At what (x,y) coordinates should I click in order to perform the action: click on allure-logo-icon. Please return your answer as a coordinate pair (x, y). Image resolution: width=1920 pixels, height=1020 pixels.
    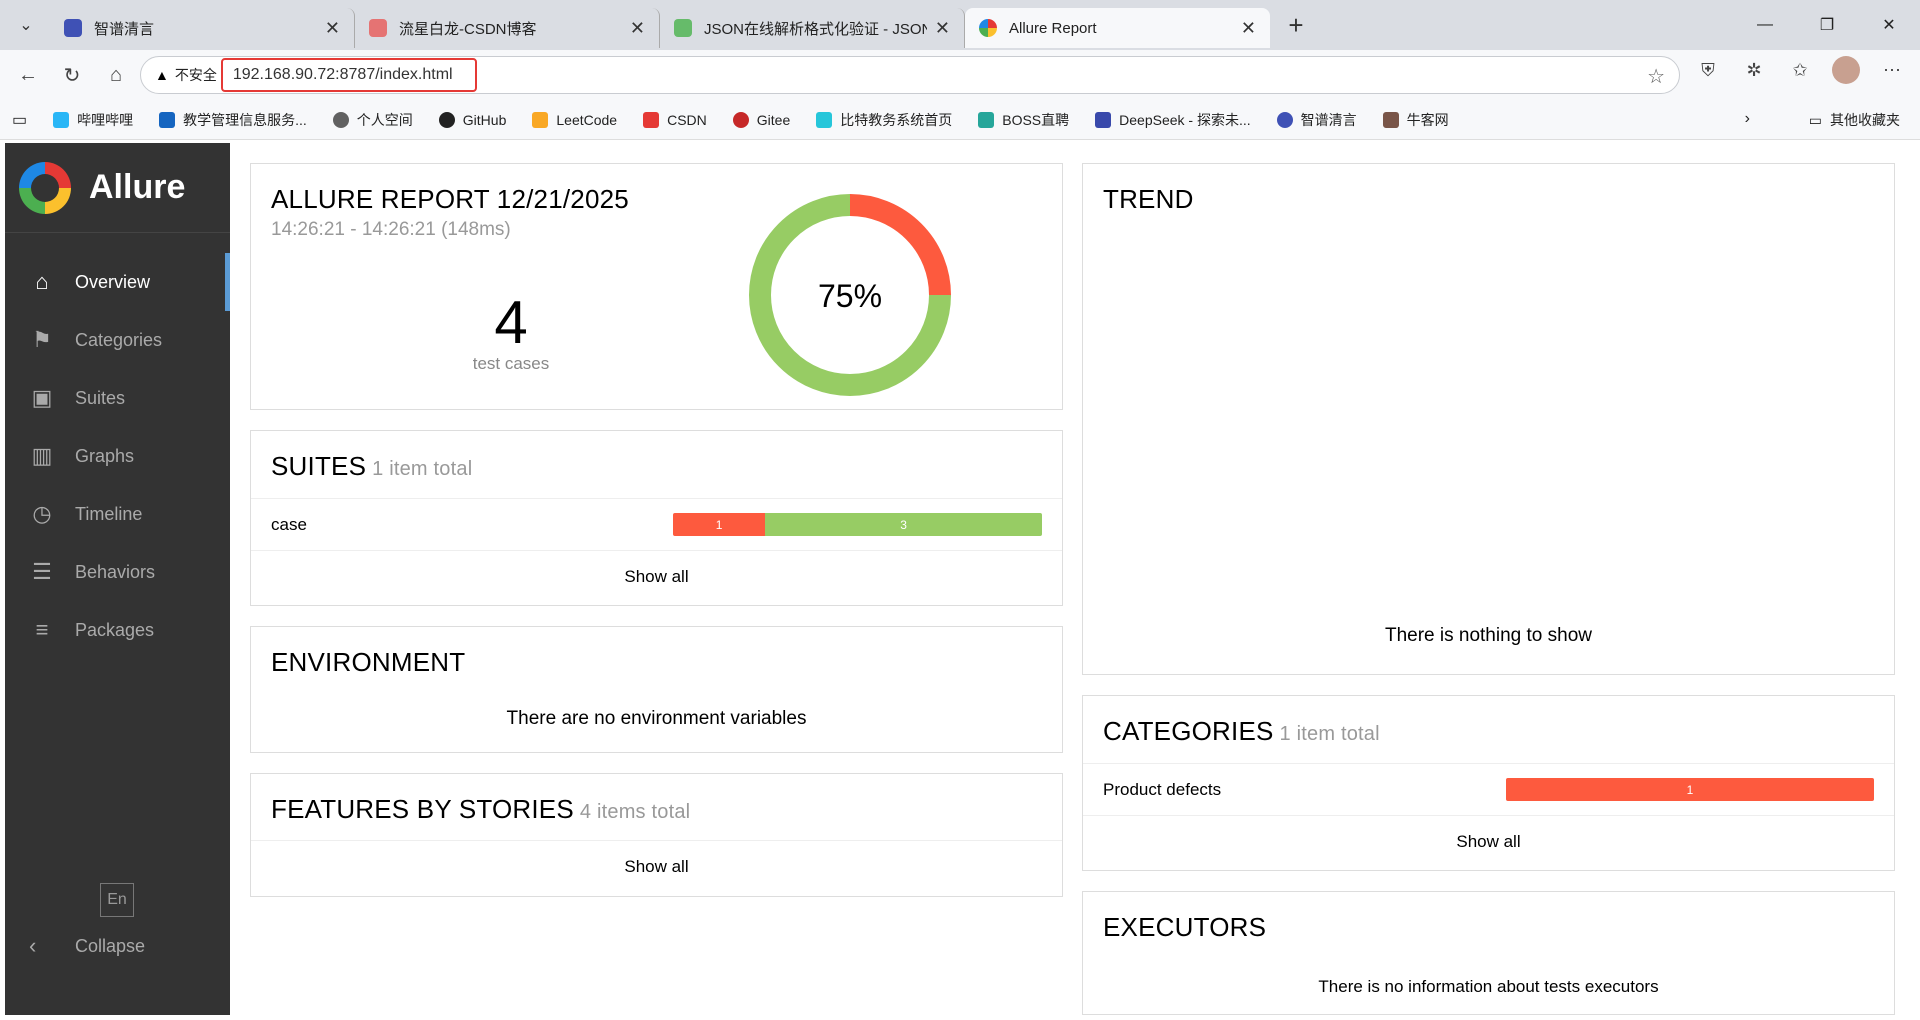
    Looking at the image, I should click on (45, 187).